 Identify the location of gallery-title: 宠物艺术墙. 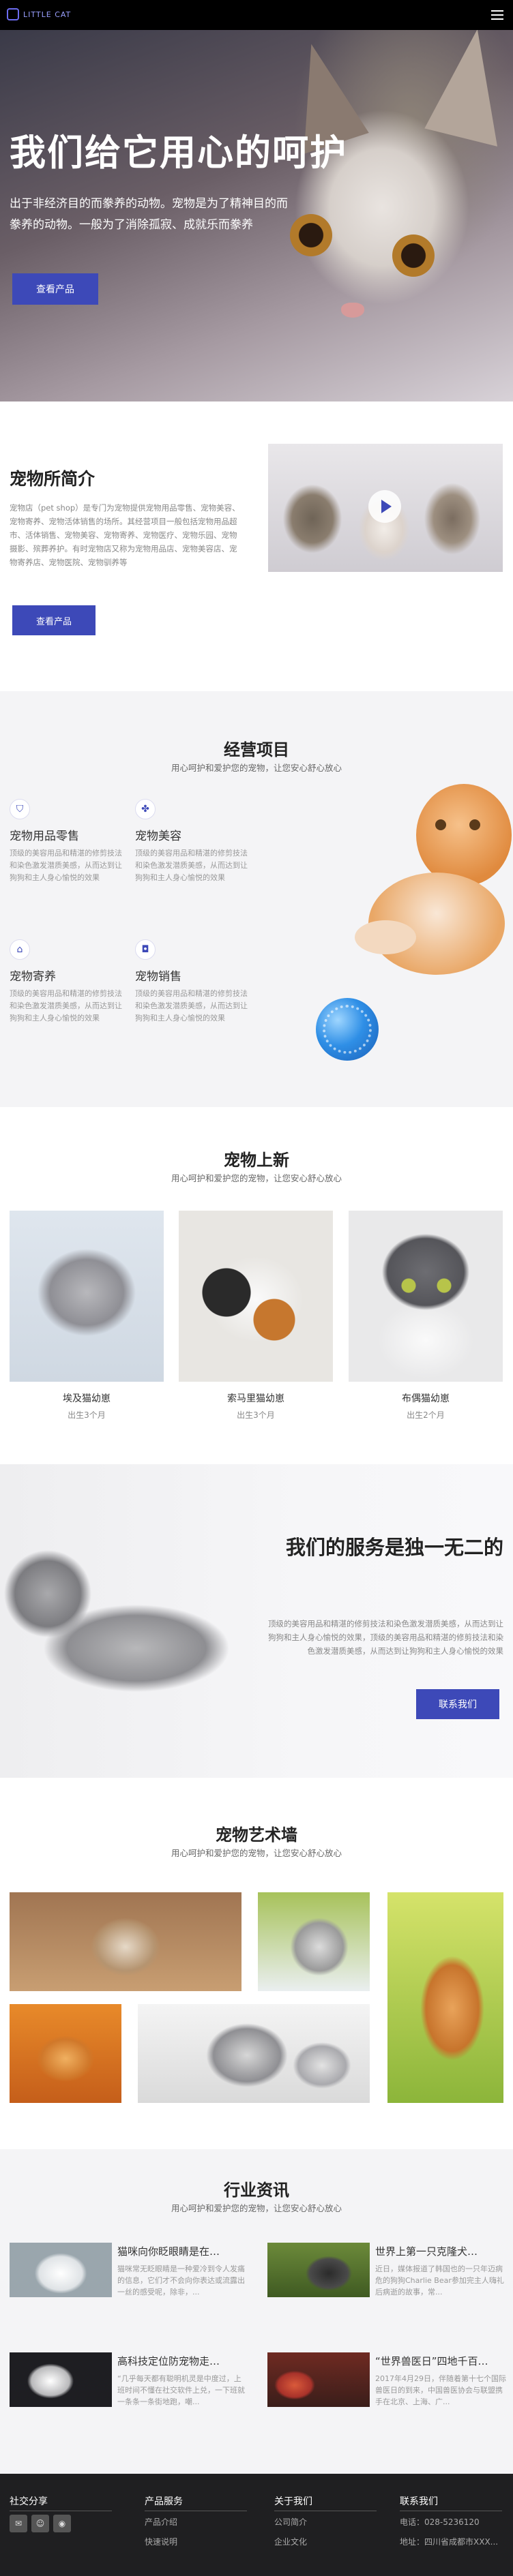
(256, 1835).